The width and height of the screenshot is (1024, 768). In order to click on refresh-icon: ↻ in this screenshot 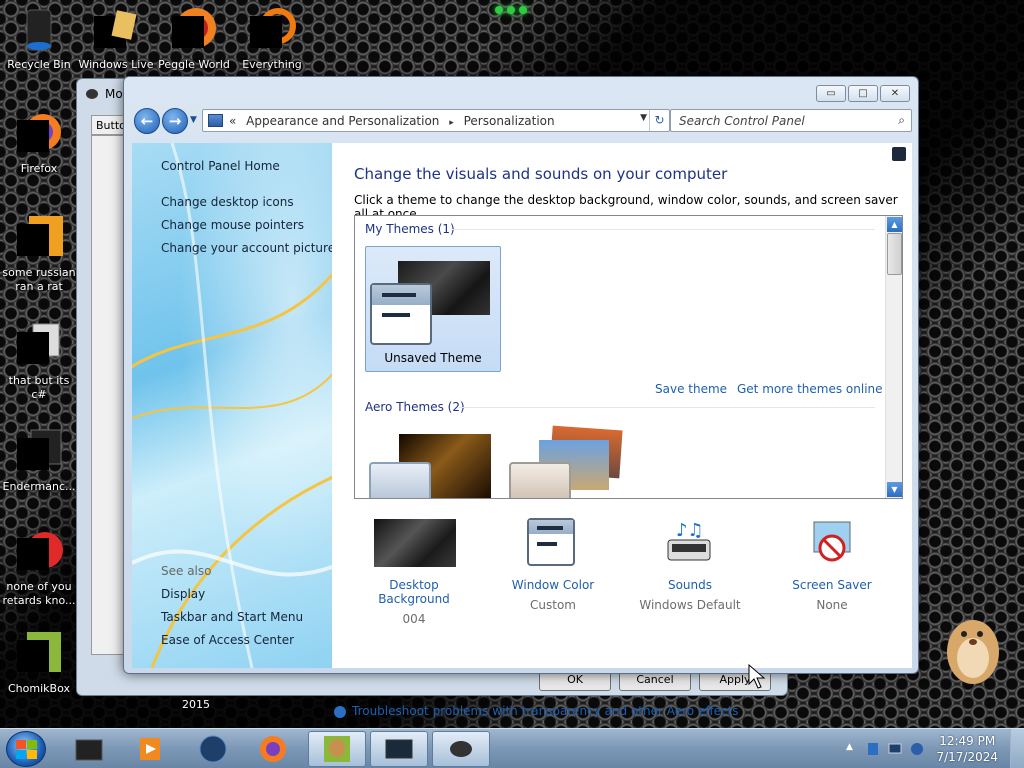, I will do `click(659, 120)`.